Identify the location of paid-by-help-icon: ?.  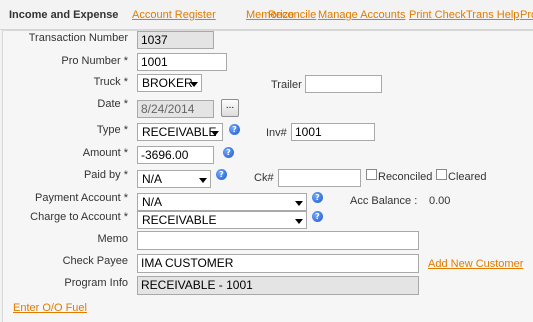
(221, 174).